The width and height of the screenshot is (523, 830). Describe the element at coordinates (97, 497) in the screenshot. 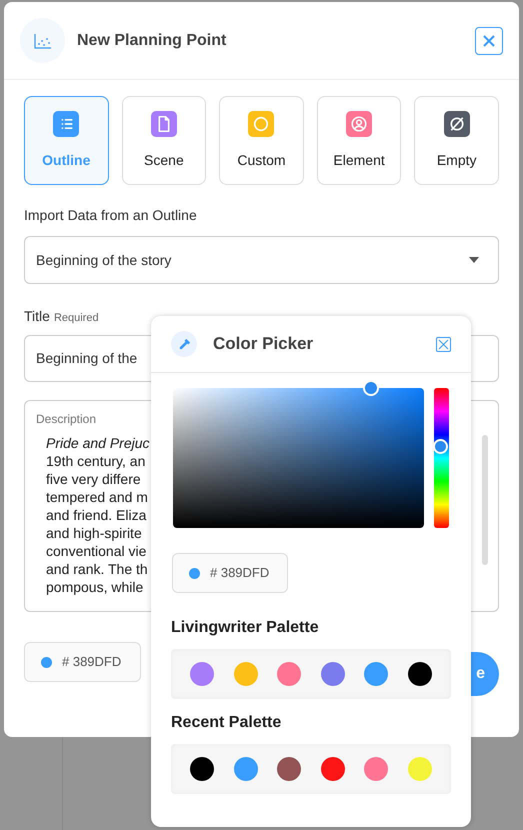

I see `description-text: tempered and m` at that location.